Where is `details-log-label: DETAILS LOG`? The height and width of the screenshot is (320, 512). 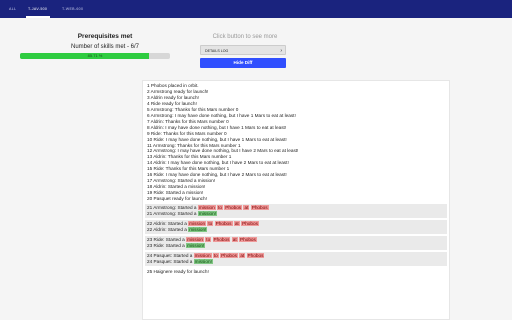 details-log-label: DETAILS LOG is located at coordinates (217, 51).